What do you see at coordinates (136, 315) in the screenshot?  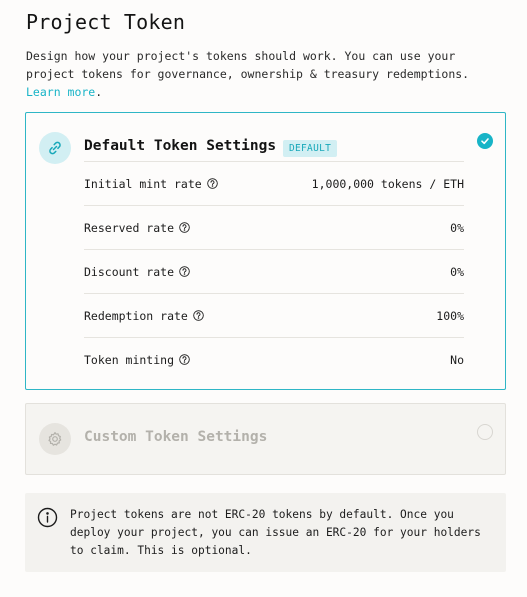 I see `setting-label: Redemption rate` at bounding box center [136, 315].